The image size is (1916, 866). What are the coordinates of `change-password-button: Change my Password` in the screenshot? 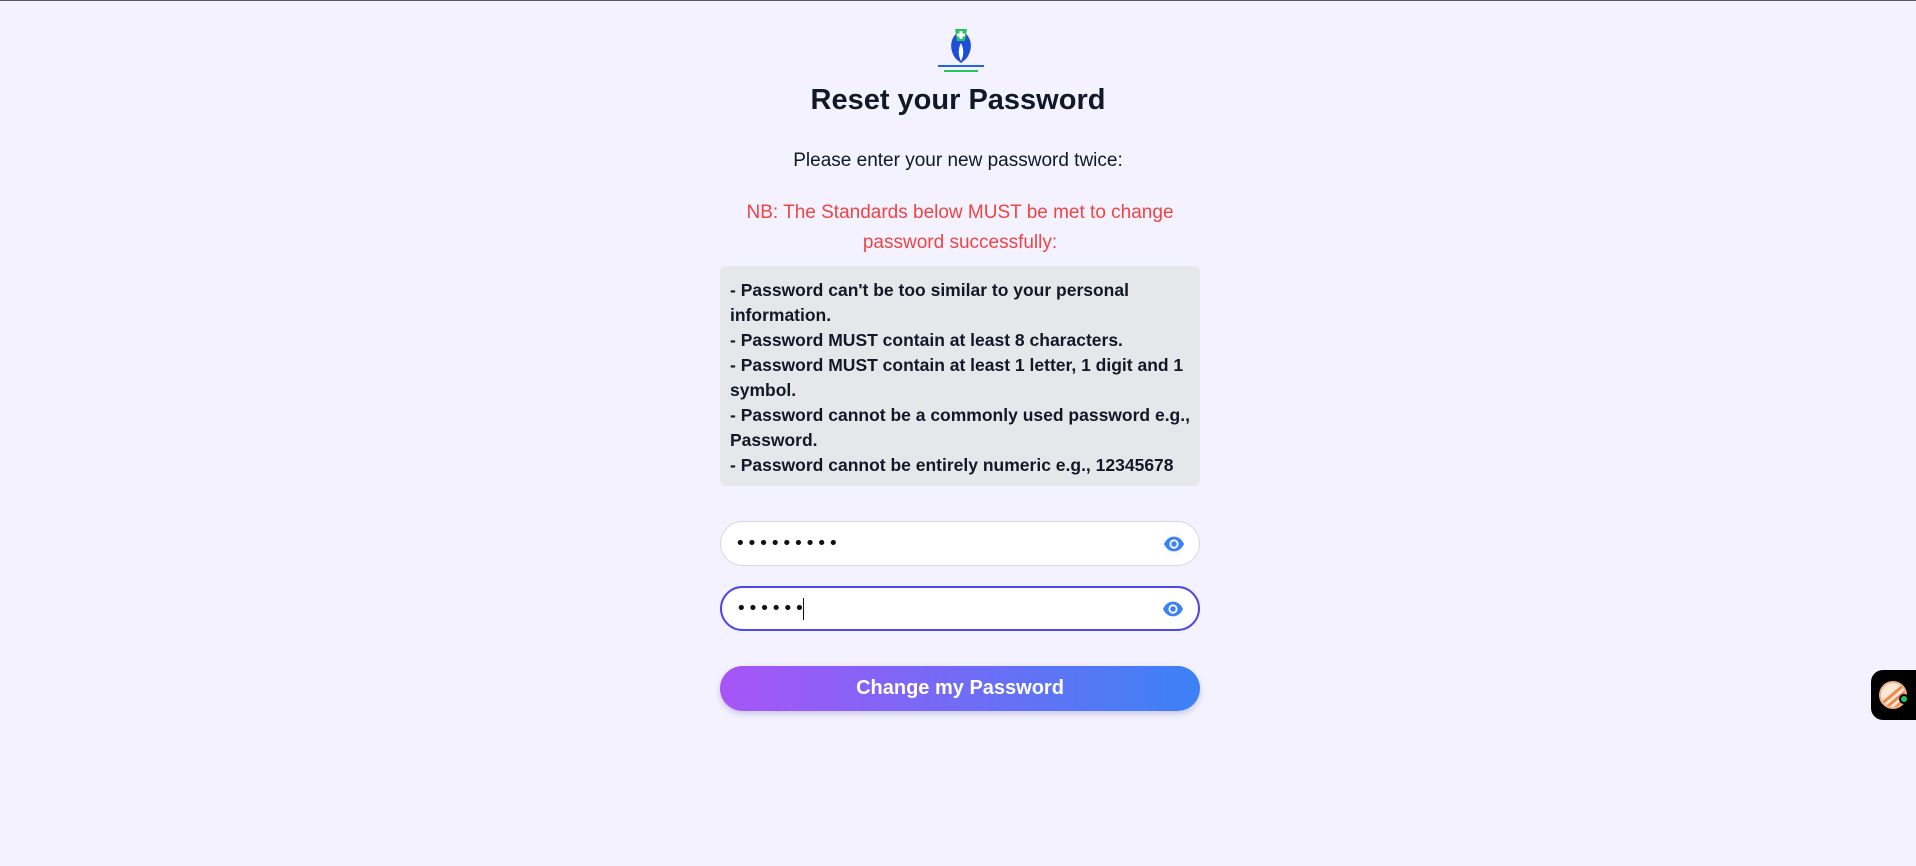 It's located at (960, 688).